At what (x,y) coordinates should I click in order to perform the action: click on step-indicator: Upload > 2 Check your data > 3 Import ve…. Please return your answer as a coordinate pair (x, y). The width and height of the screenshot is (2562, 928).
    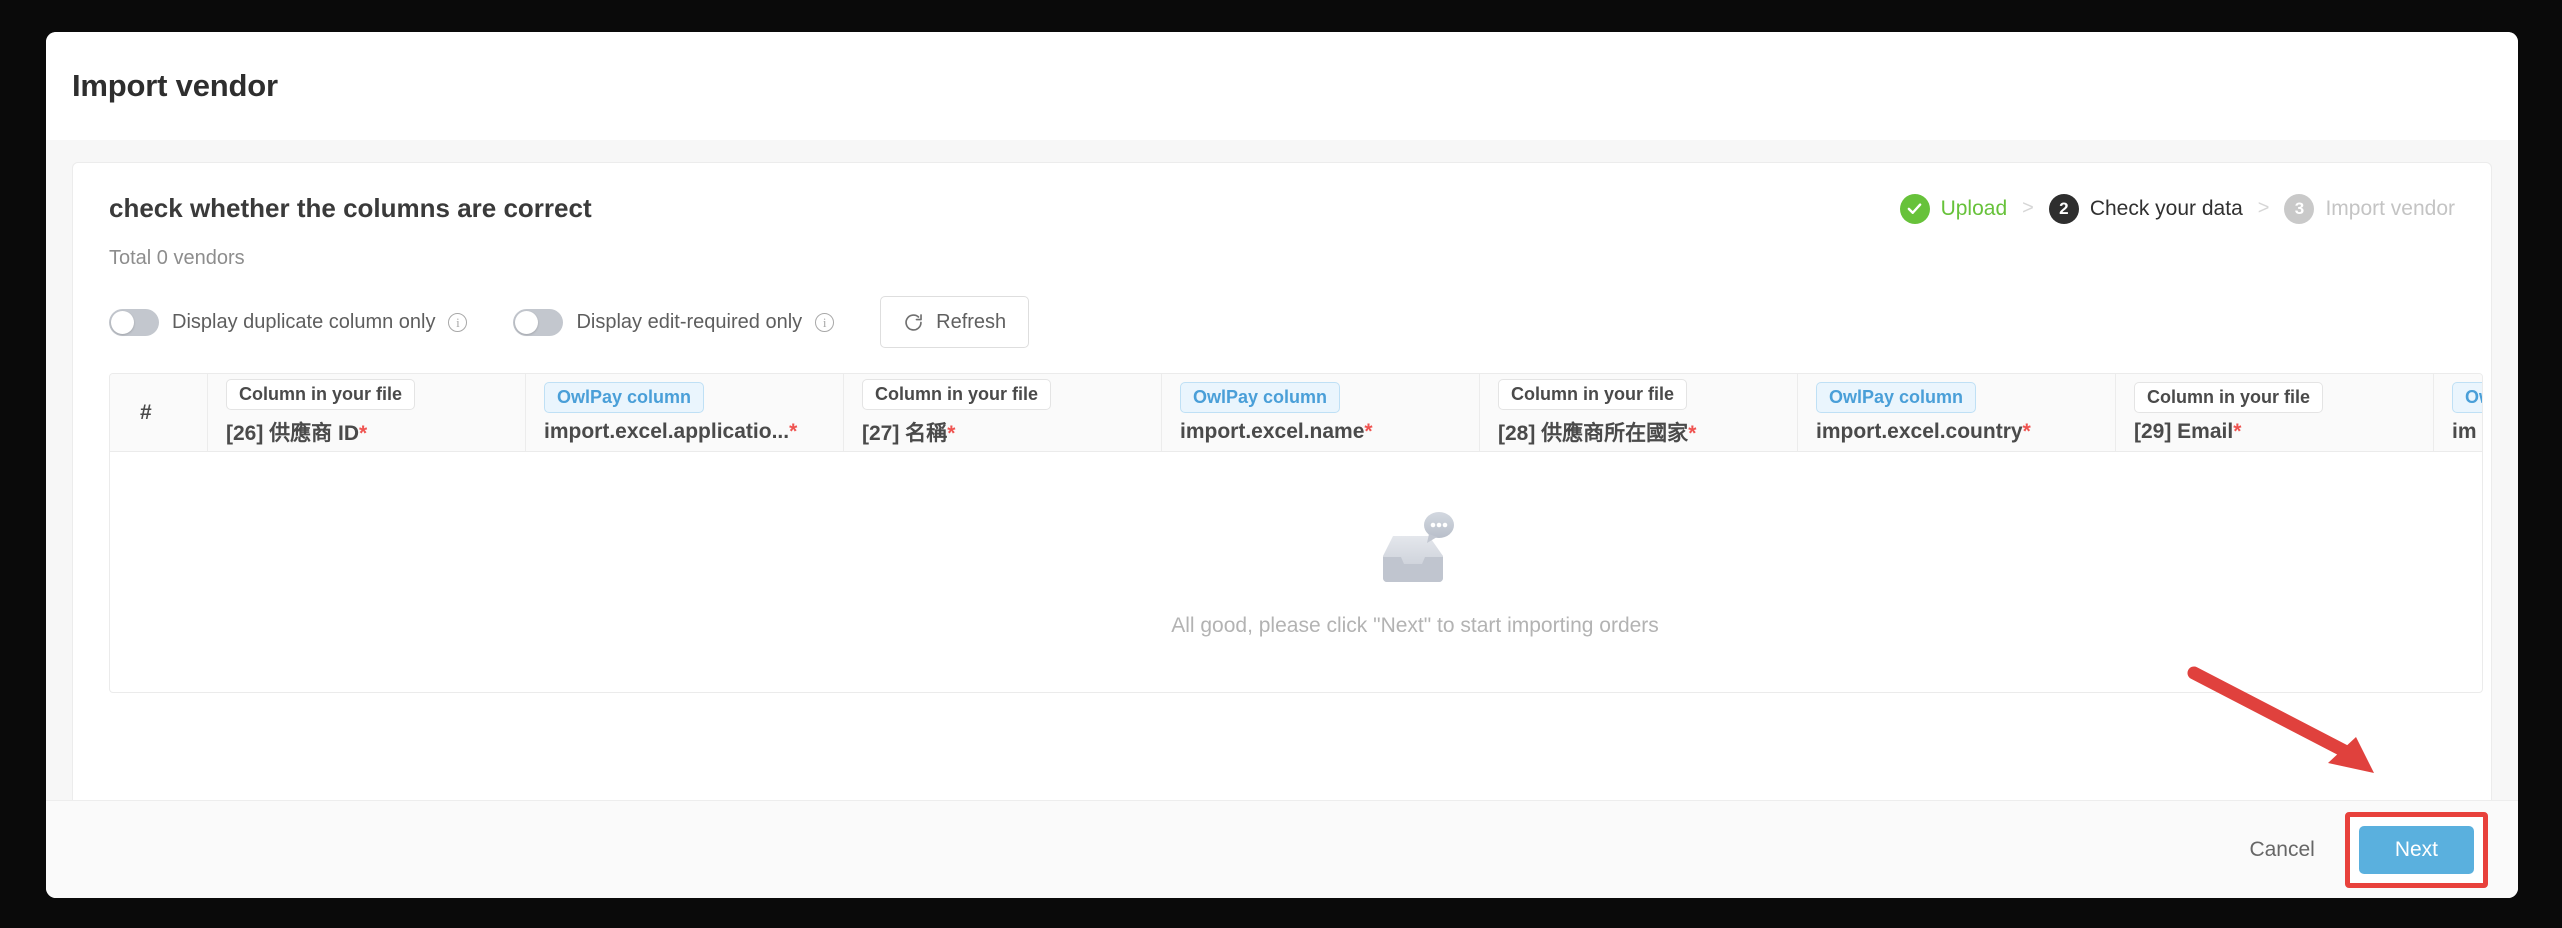
    Looking at the image, I should click on (2177, 208).